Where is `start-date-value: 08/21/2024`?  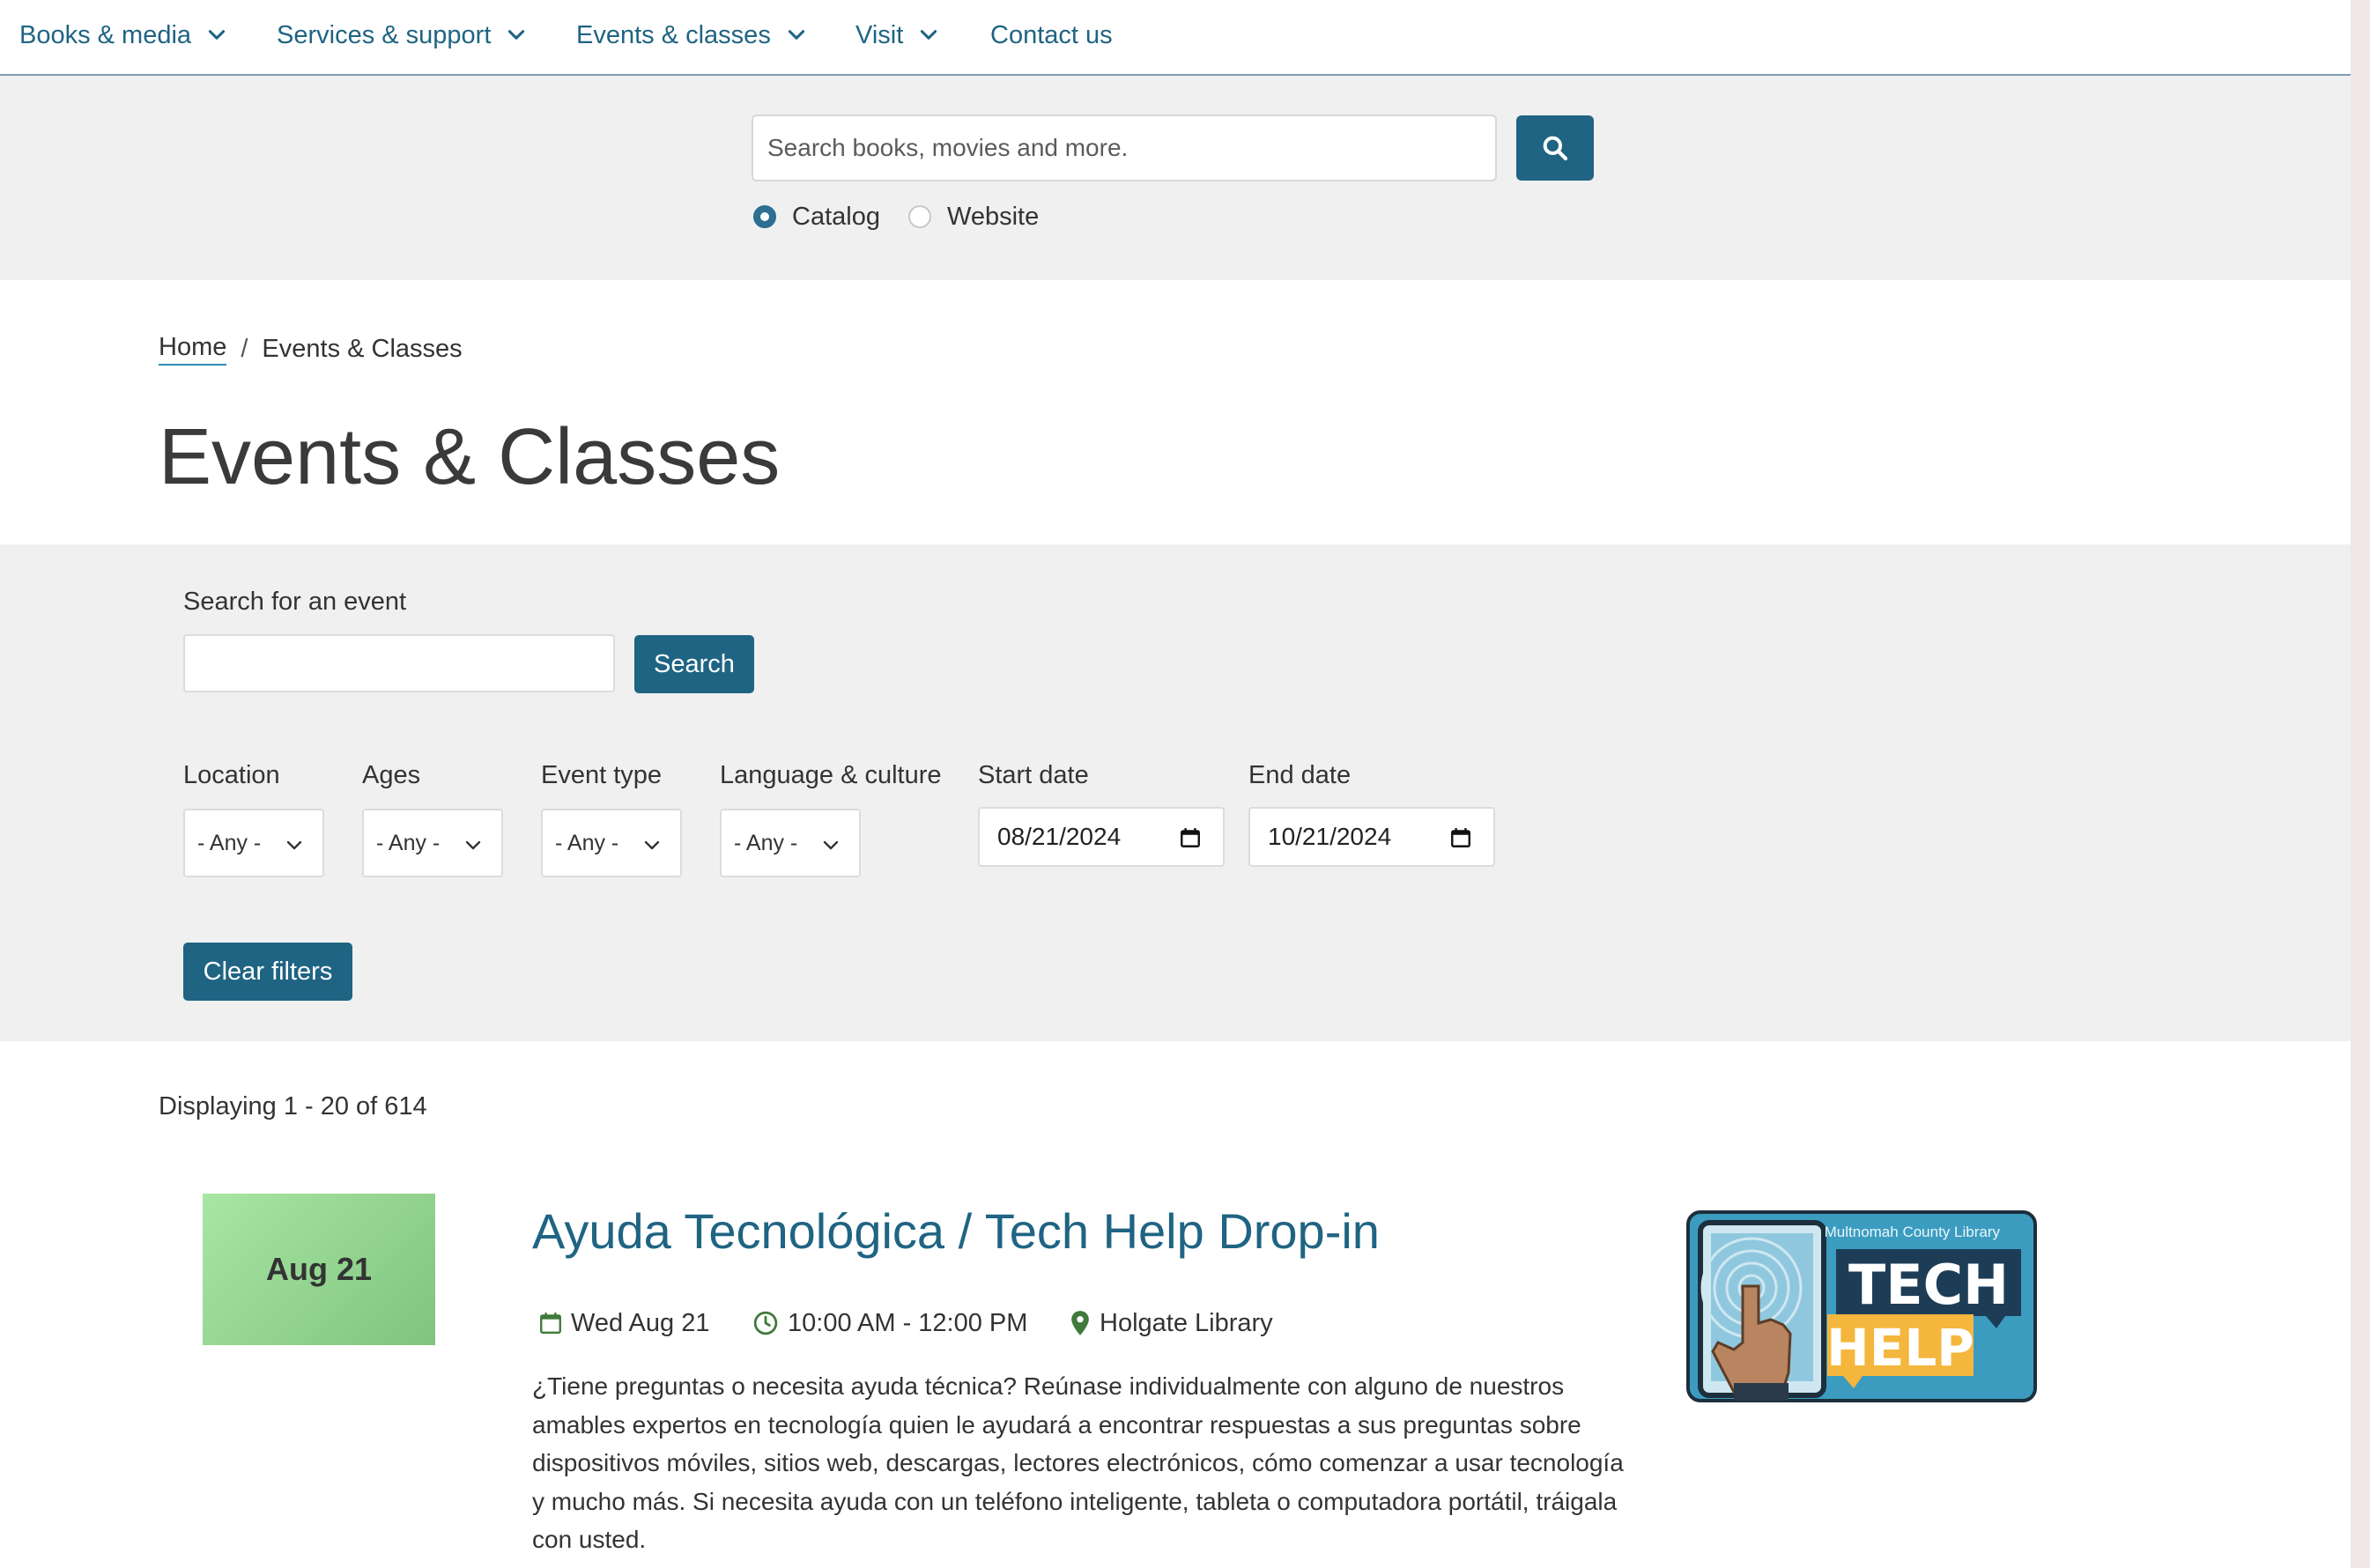 start-date-value: 08/21/2024 is located at coordinates (1059, 836).